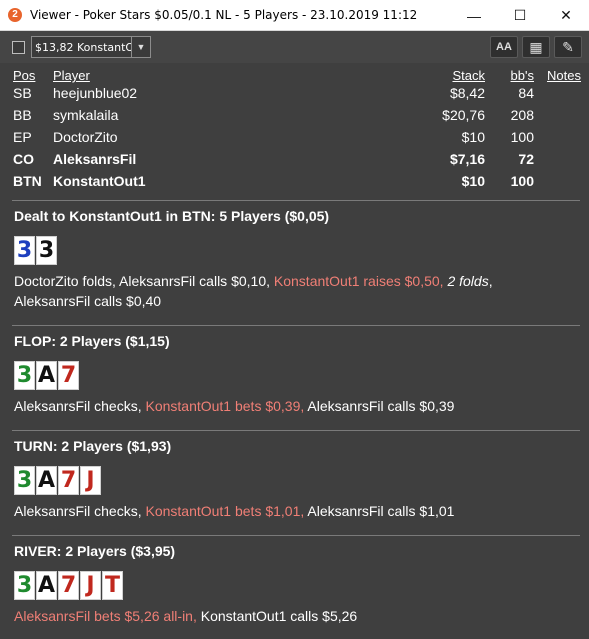  Describe the element at coordinates (279, 616) in the screenshot. I see `action-text: KonstantOut1 calls $5,26` at that location.